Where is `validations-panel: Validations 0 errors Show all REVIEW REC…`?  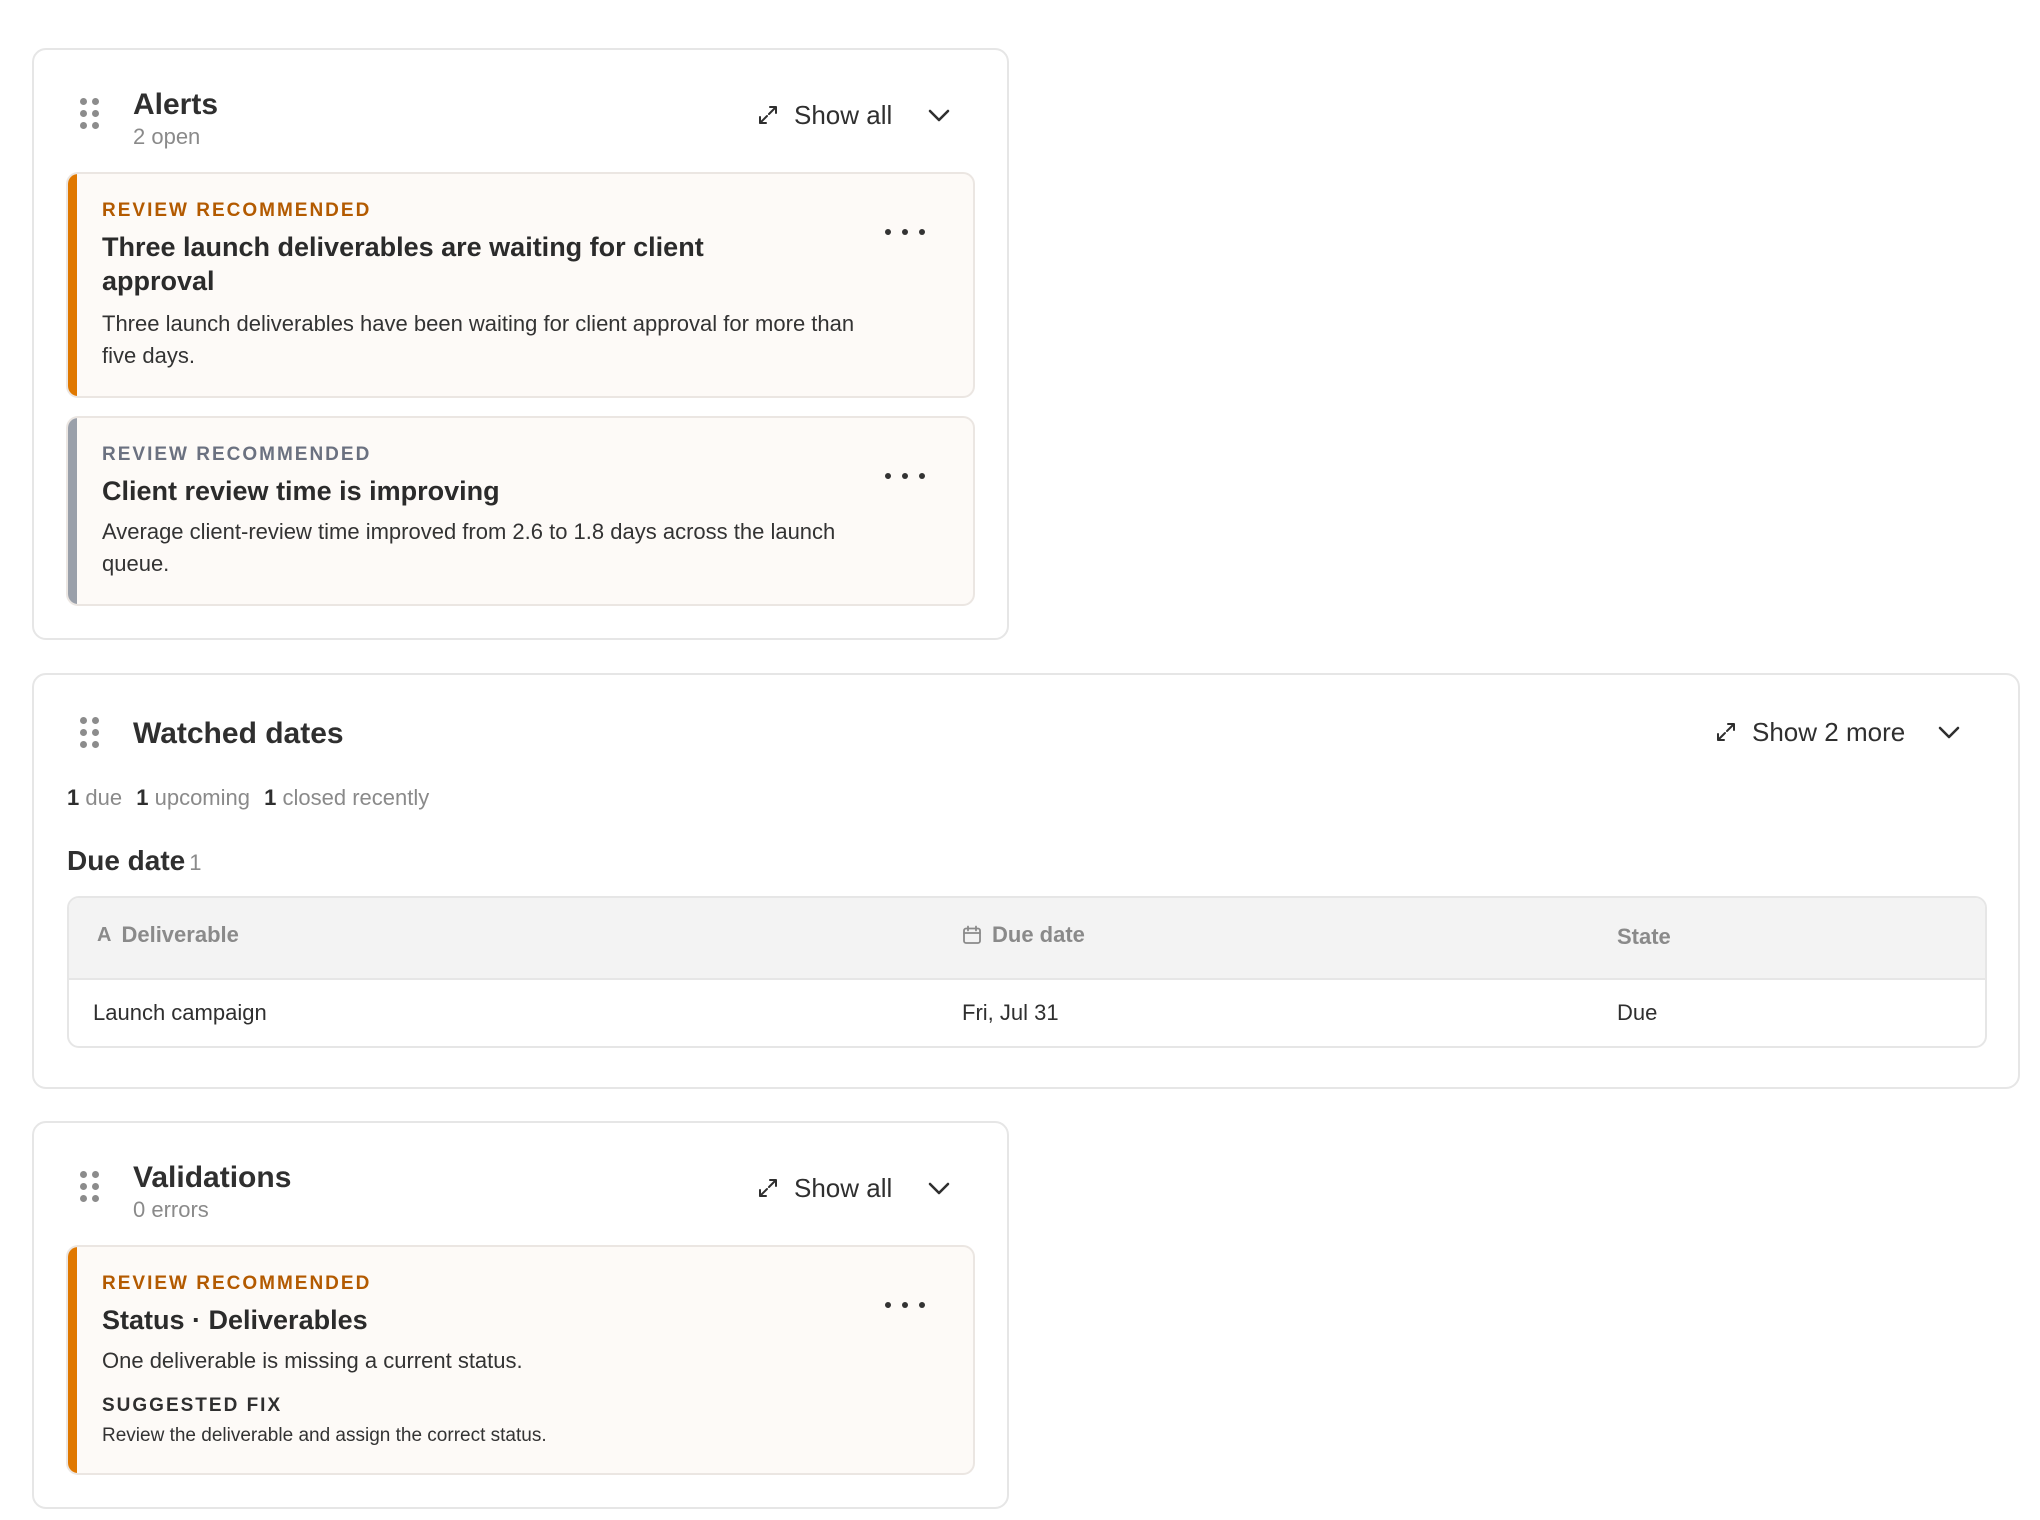 validations-panel: Validations 0 errors Show all REVIEW REC… is located at coordinates (520, 1315).